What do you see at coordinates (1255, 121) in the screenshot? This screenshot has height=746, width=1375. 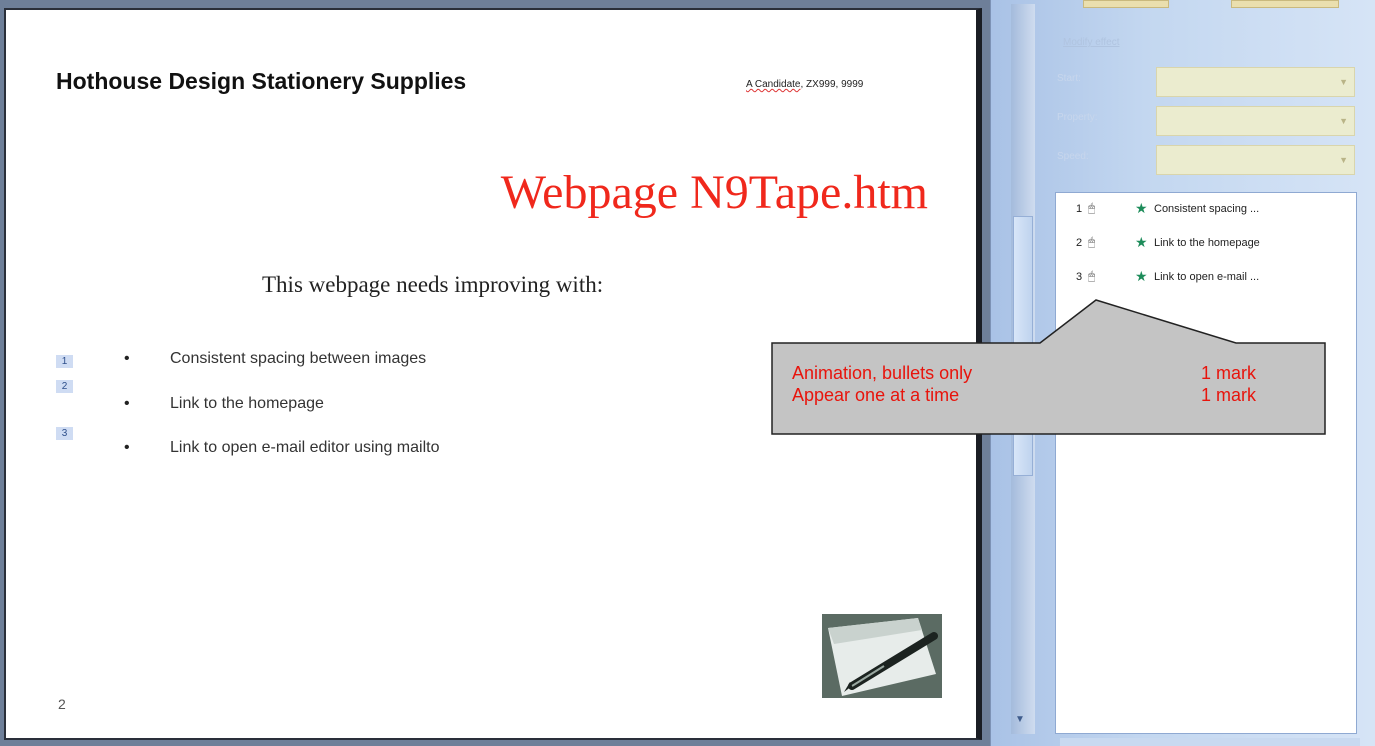 I see `property-select: ▼` at bounding box center [1255, 121].